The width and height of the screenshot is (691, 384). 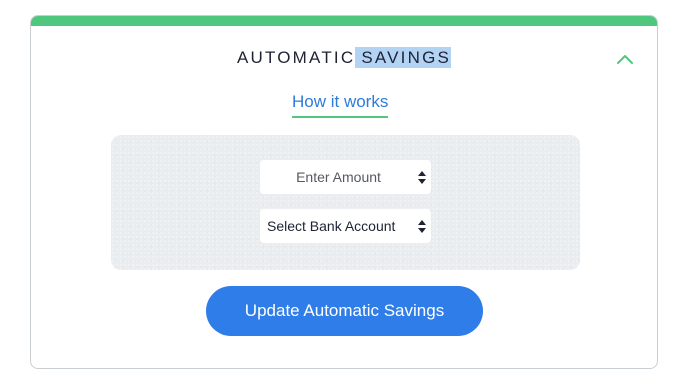 I want to click on card-title: AUTOMATIC SAVINGS, so click(x=344, y=57).